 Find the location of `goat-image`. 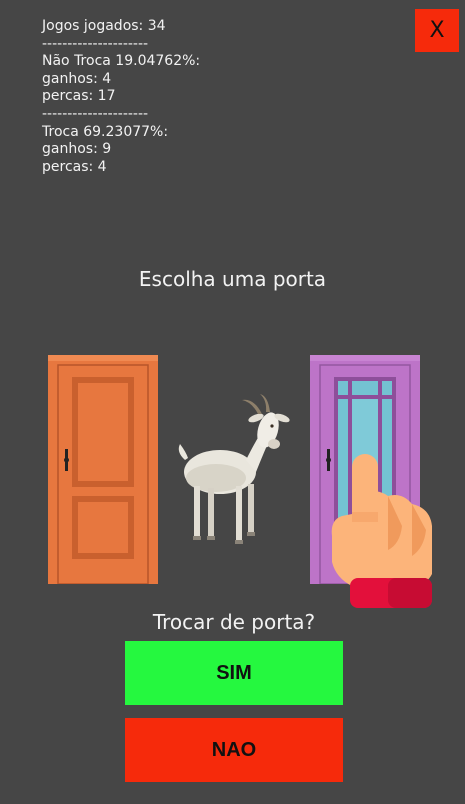

goat-image is located at coordinates (230, 470).